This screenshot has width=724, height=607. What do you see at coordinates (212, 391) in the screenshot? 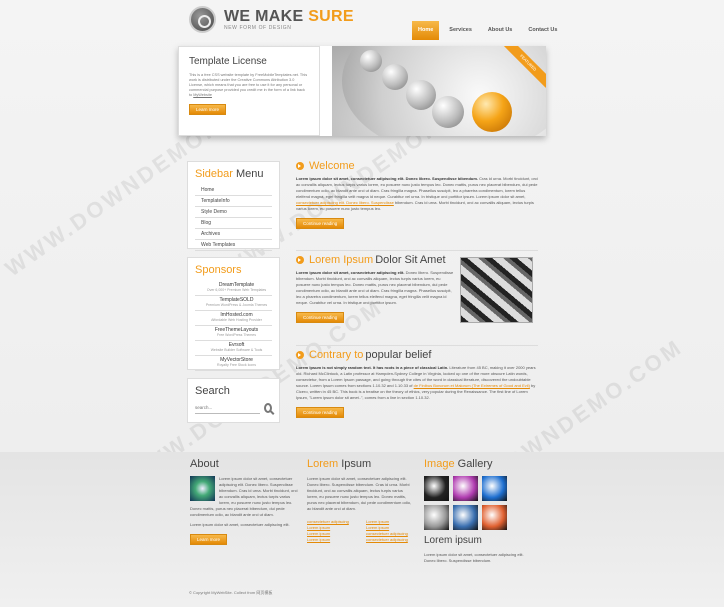
I see `search-title: Search` at bounding box center [212, 391].